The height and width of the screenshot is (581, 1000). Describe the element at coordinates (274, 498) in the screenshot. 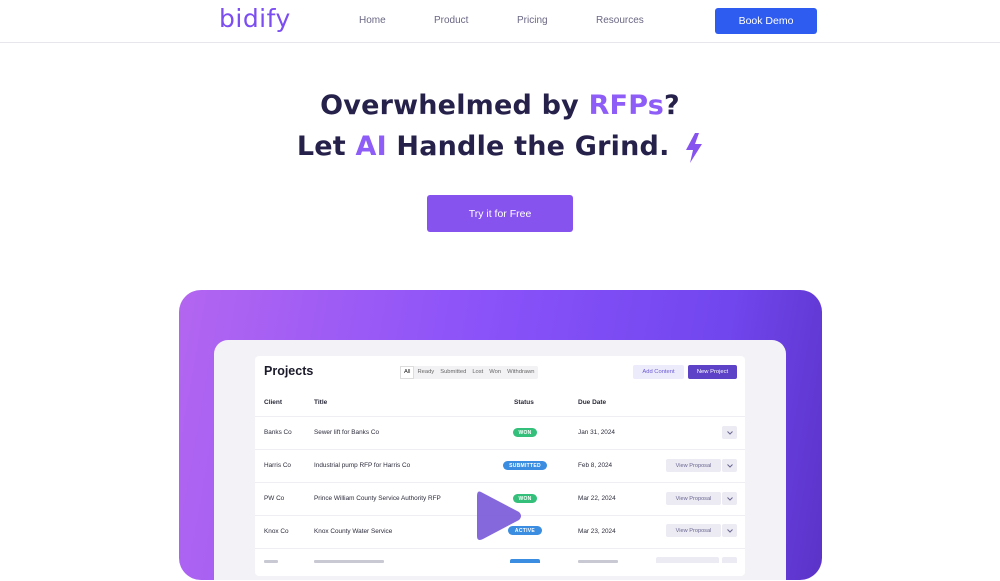

I see `cell-client: PW Co` at that location.